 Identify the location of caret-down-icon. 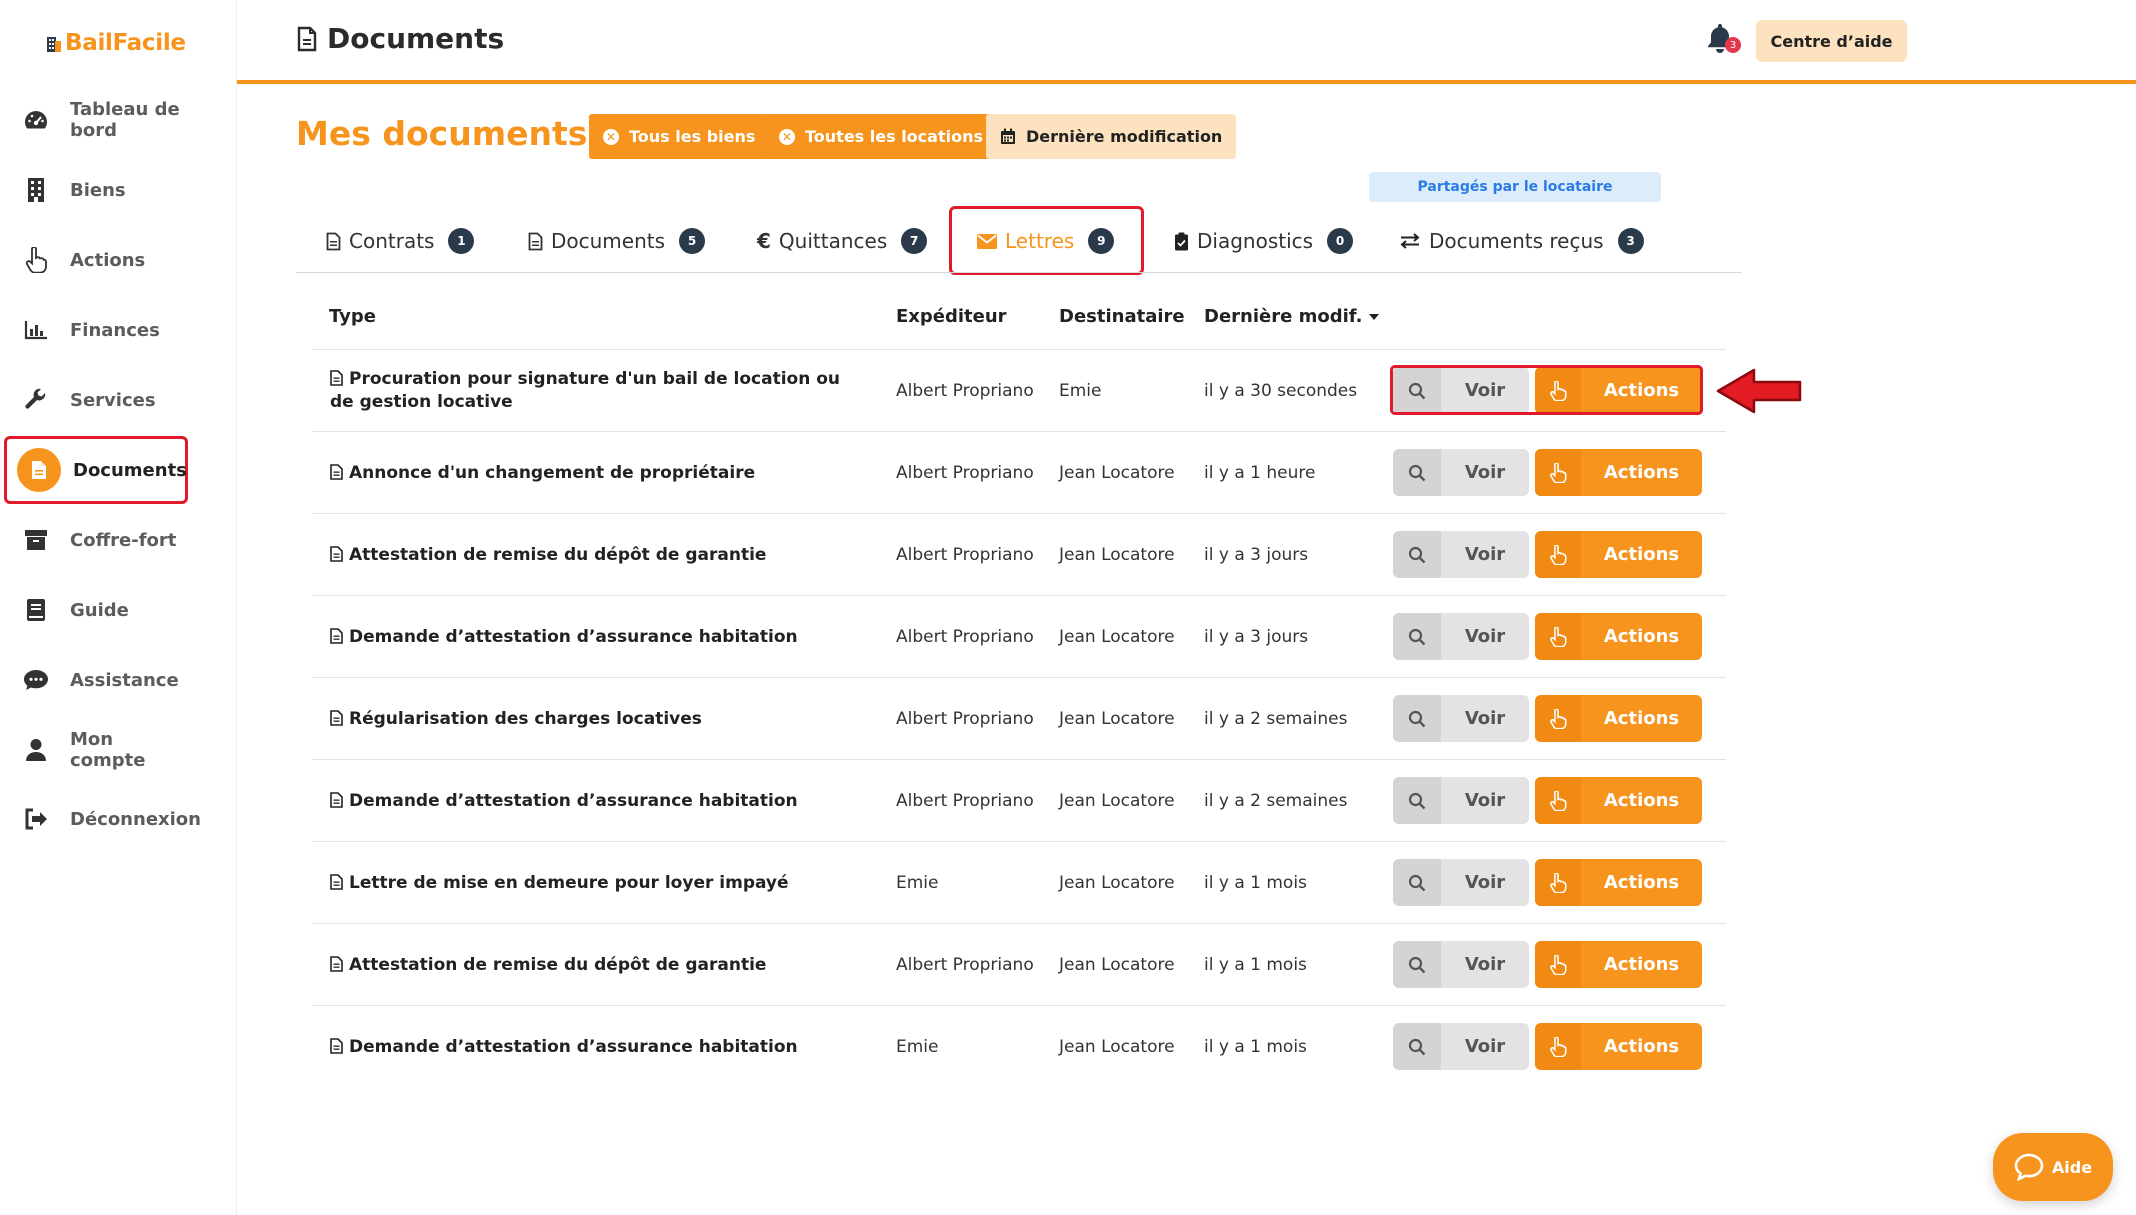
(1374, 316).